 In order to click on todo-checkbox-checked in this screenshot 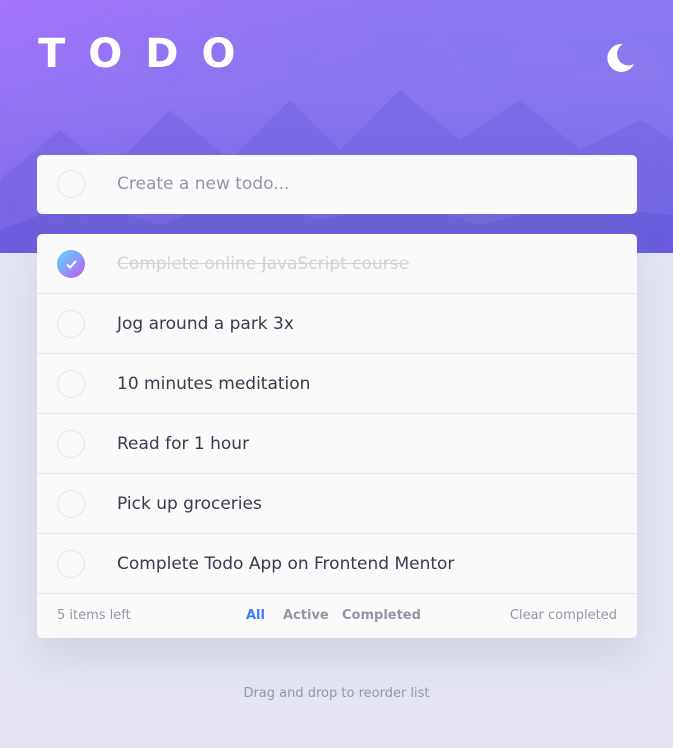, I will do `click(71, 264)`.